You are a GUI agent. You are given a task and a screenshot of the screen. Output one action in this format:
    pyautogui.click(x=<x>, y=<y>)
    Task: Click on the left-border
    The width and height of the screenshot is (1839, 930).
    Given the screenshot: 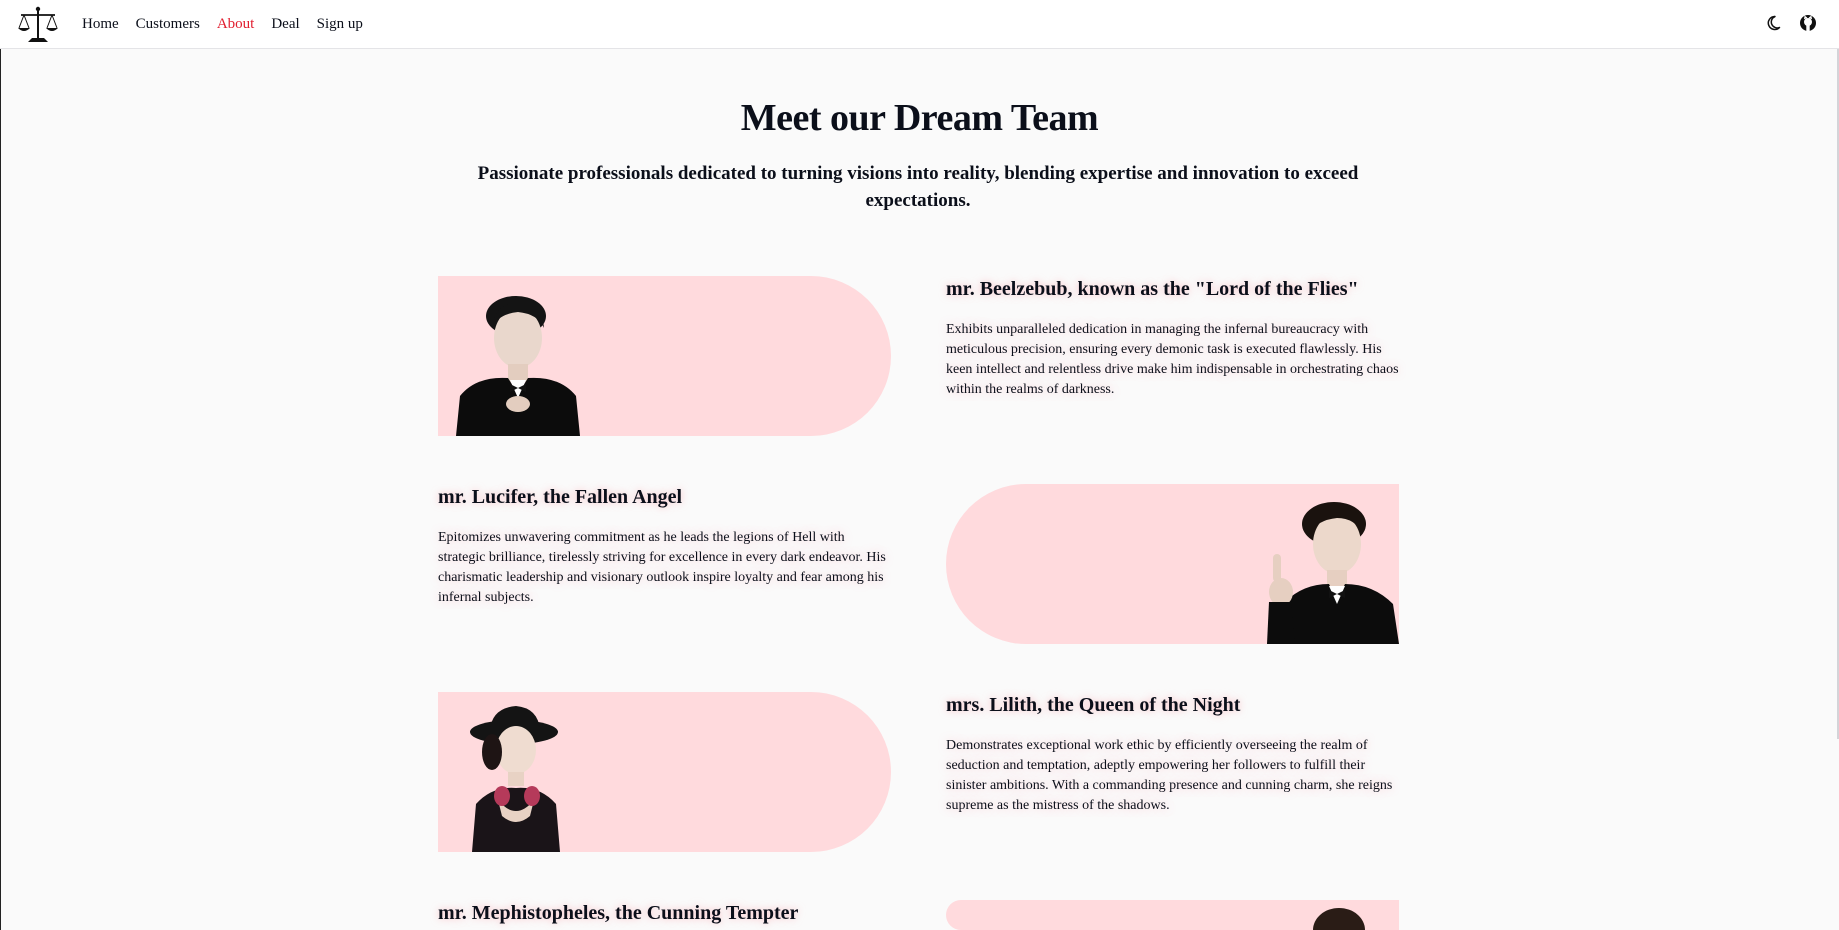 What is the action you would take?
    pyautogui.click(x=0, y=489)
    